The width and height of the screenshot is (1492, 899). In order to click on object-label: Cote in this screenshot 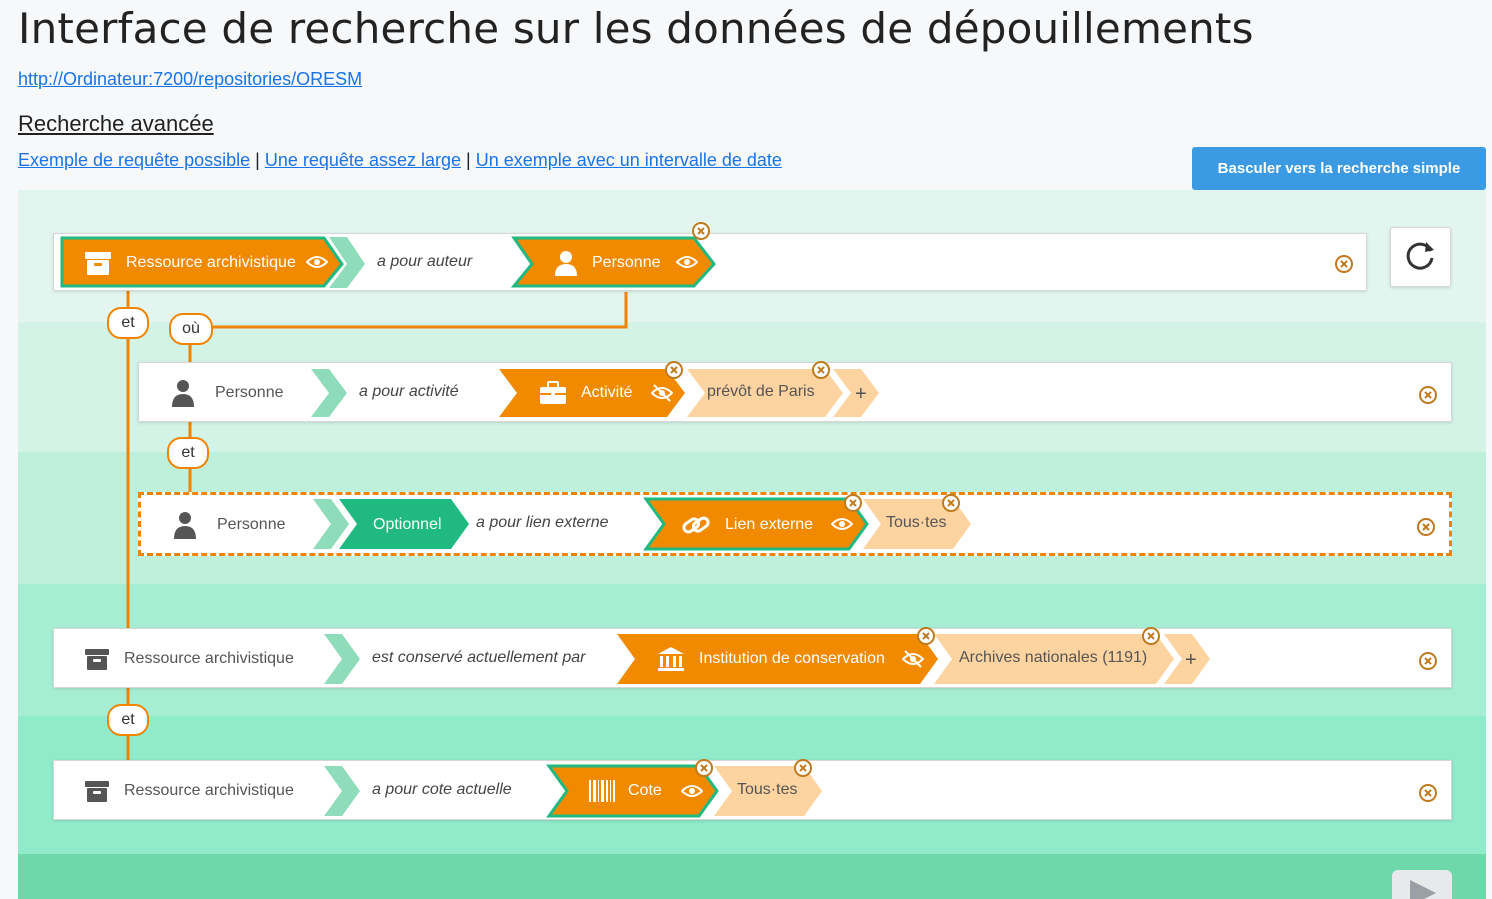, I will do `click(645, 790)`.